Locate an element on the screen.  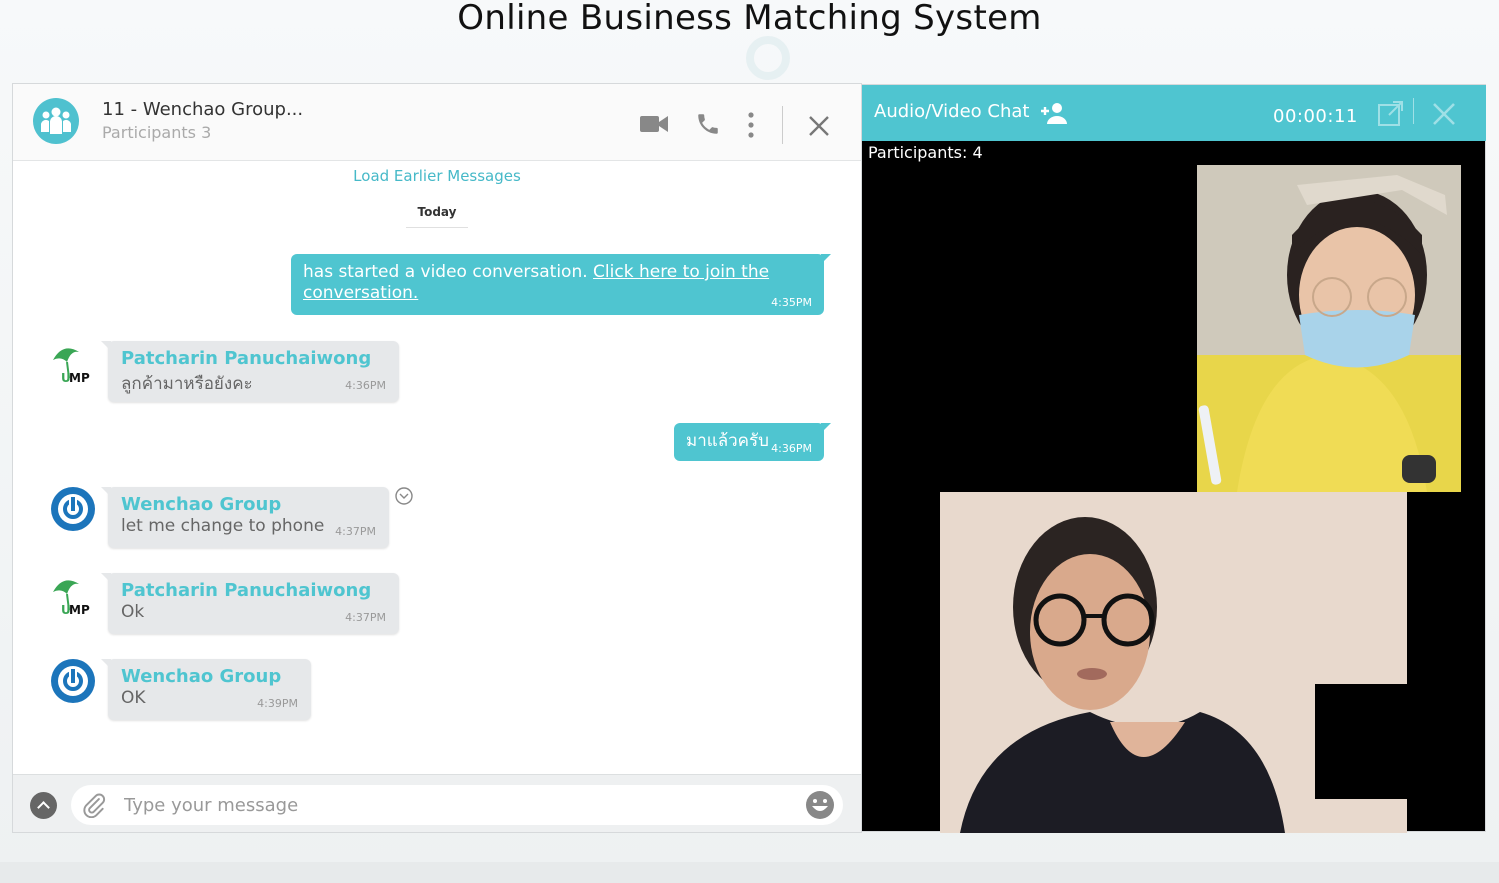
more-options-icon is located at coordinates (751, 127).